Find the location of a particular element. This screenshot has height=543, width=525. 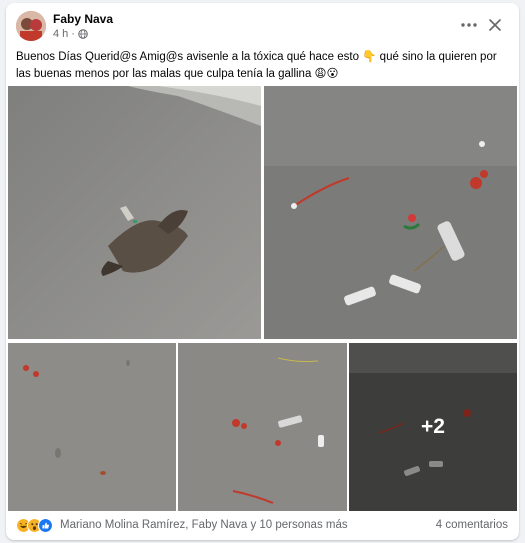

more-options-button is located at coordinates (469, 25).